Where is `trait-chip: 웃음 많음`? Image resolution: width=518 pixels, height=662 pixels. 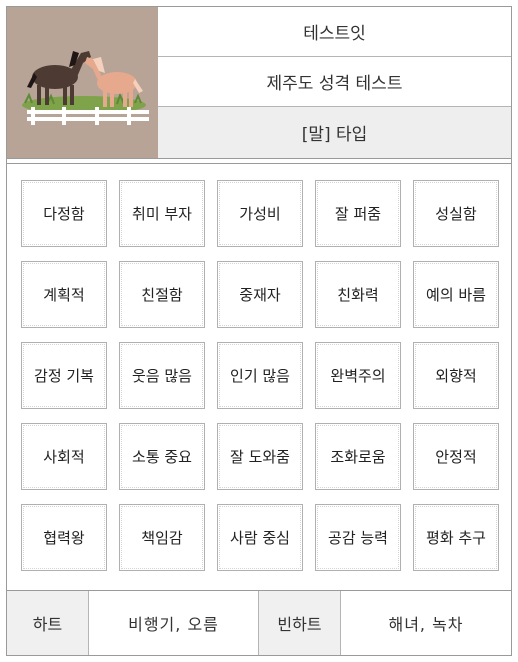
trait-chip: 웃음 많음 is located at coordinates (162, 375).